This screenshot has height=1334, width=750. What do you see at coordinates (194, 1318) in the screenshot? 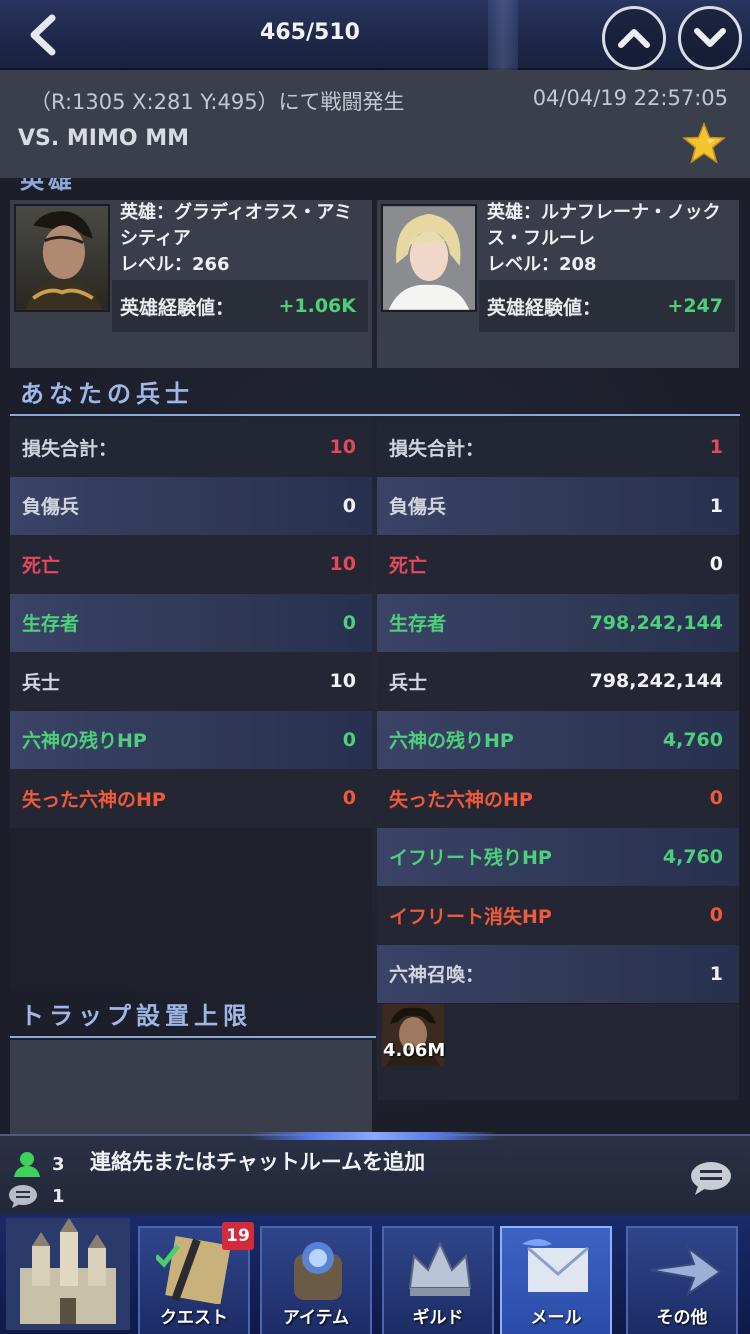
I see `tab-label: クエスト` at bounding box center [194, 1318].